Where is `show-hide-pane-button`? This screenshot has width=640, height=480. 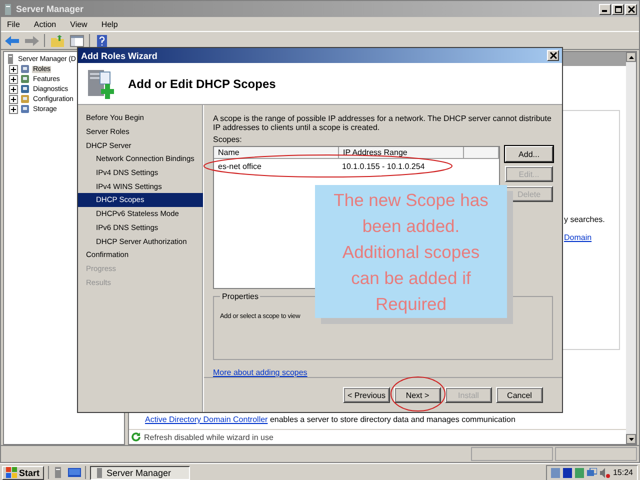
show-hide-pane-button is located at coordinates (77, 40).